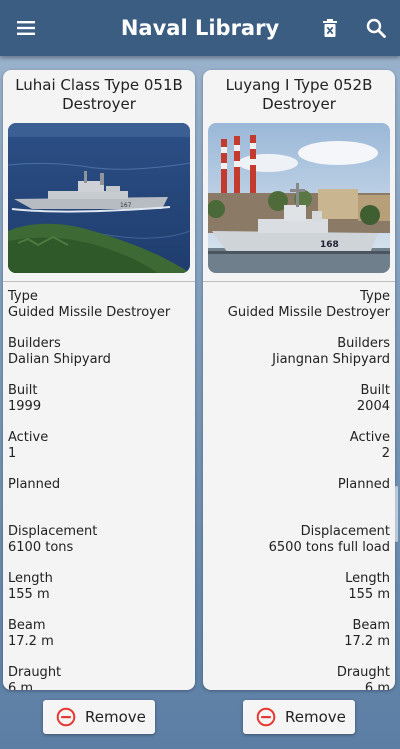 This screenshot has height=749, width=400. I want to click on spec-builders: Builders Dalian Shipyard, so click(99, 359).